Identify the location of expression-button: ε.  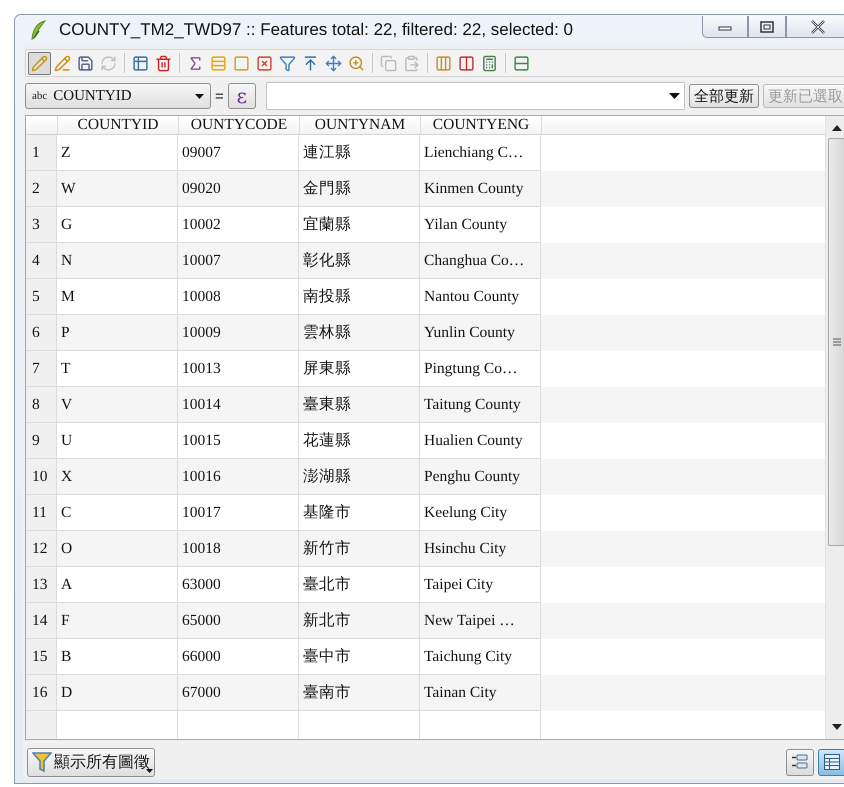
(242, 96).